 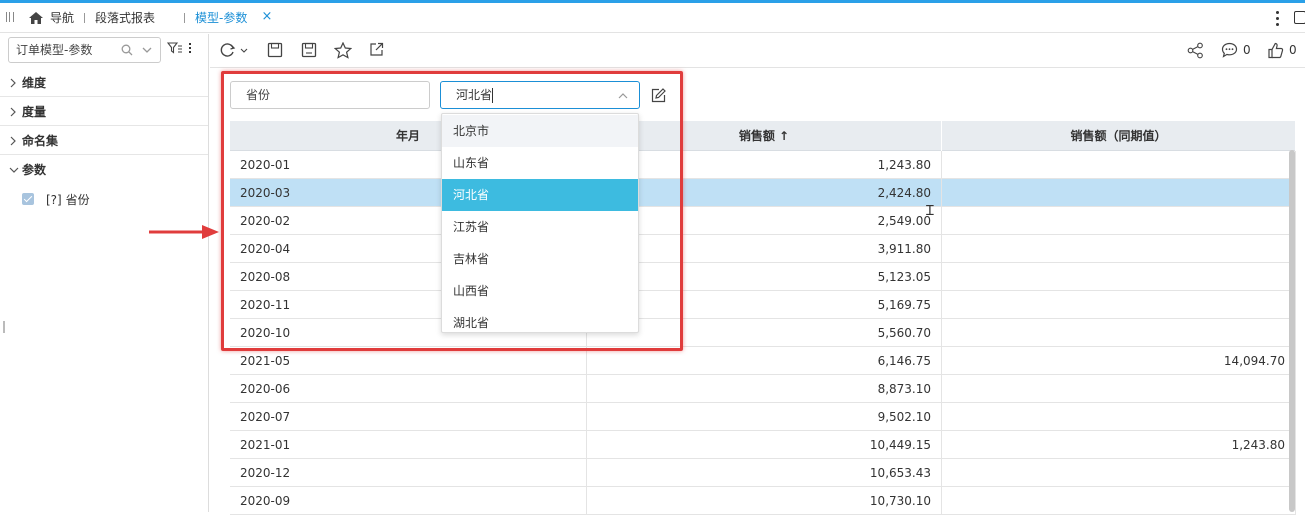 I want to click on left-panel-more-icon, so click(x=190, y=49).